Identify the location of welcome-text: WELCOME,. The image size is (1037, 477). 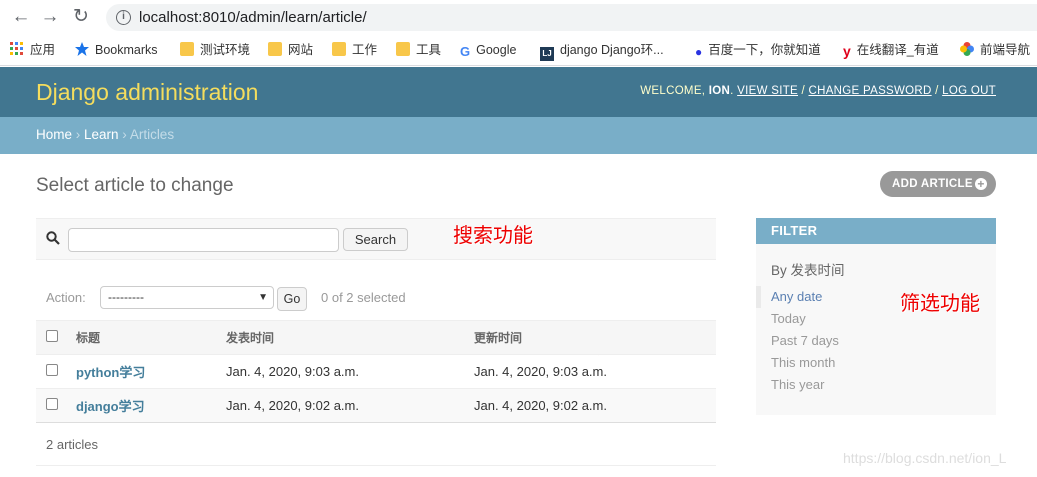
(673, 91).